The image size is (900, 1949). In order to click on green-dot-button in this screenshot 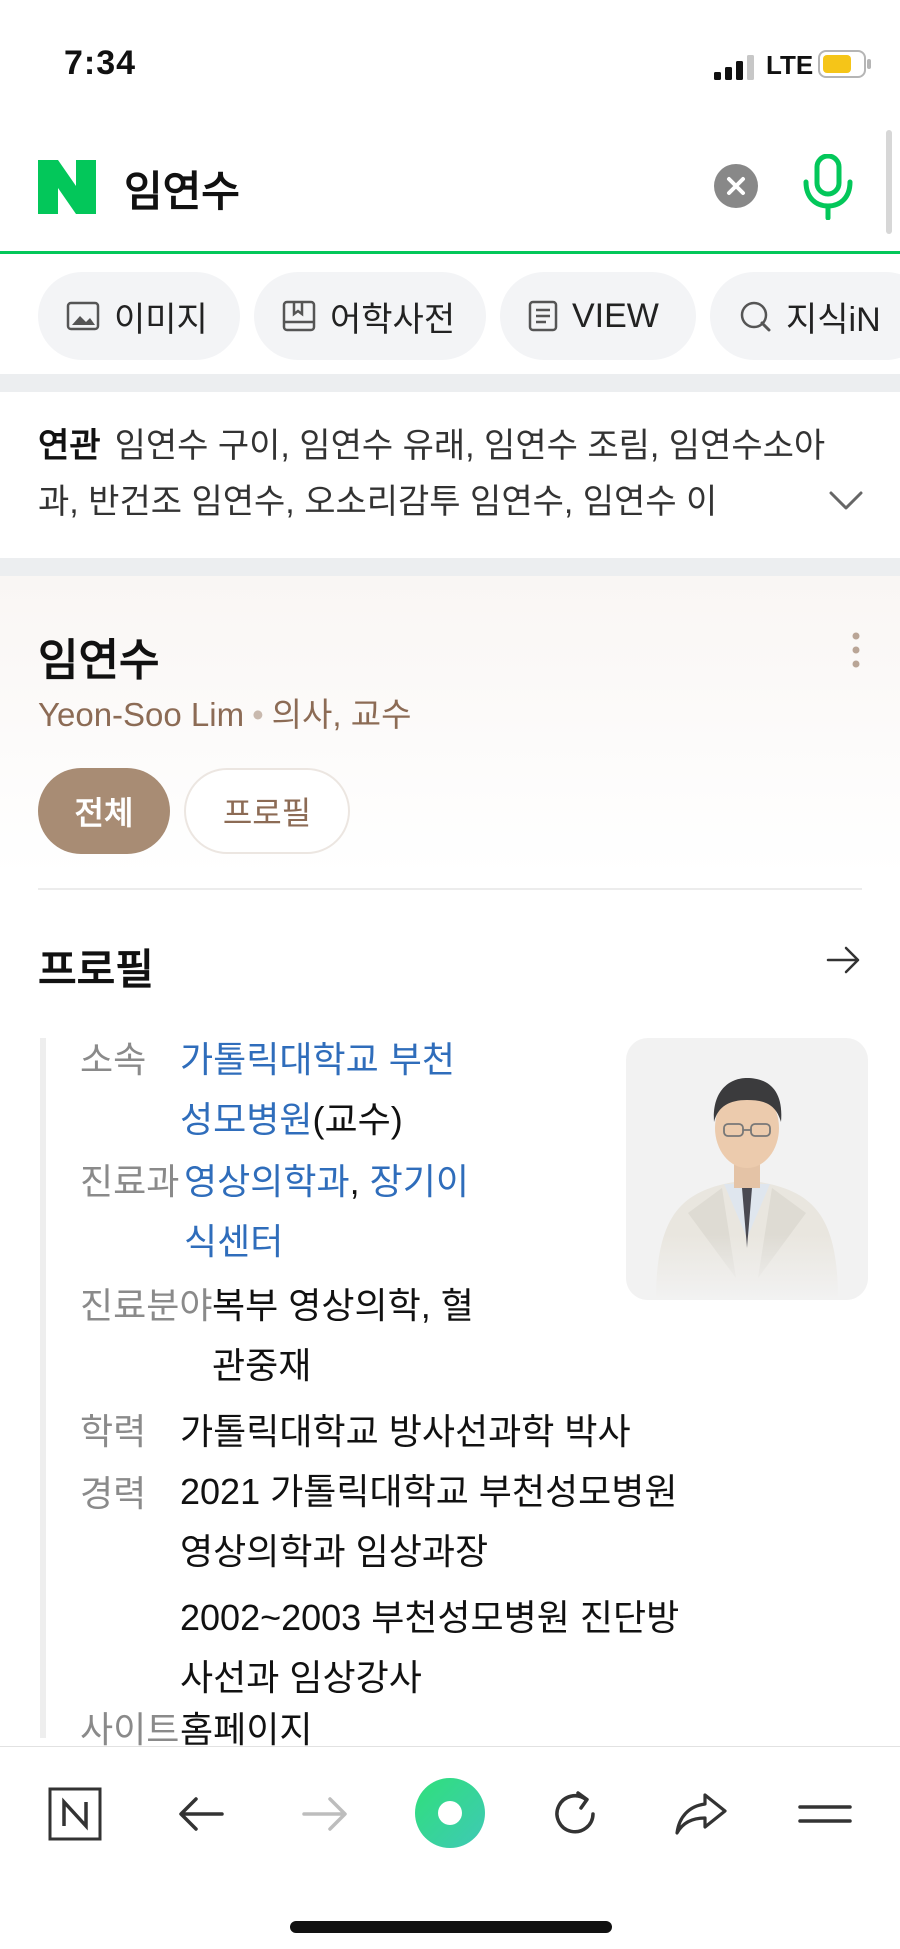, I will do `click(450, 1813)`.